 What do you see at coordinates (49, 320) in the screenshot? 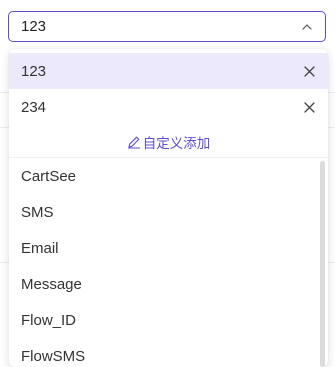
I see `option-label: Flow_ID` at bounding box center [49, 320].